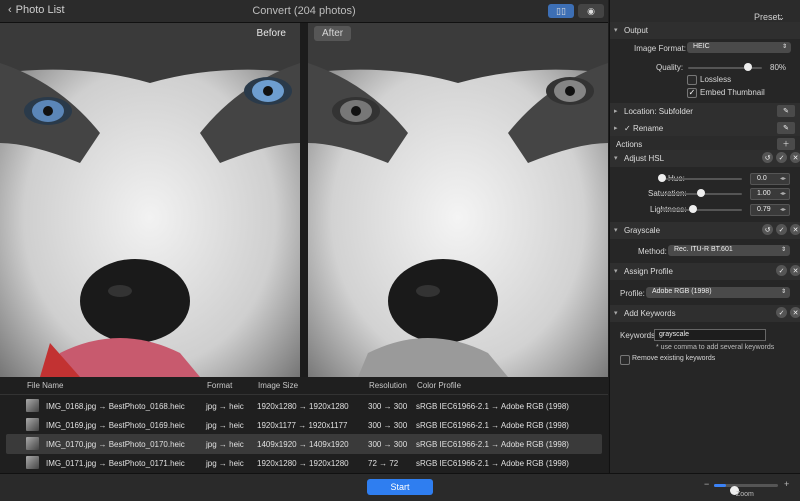 This screenshot has height=501, width=800. Describe the element at coordinates (770, 210) in the screenshot. I see `lightness-stepper: 0.79 ◂▸` at that location.